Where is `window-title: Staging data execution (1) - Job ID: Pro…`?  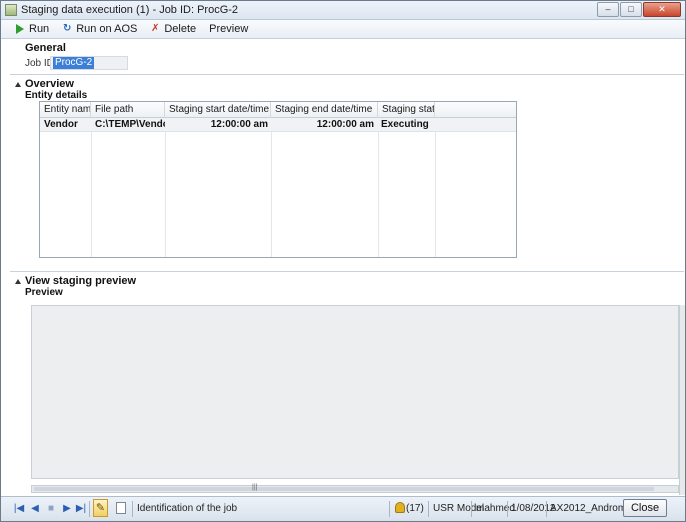
window-title: Staging data execution (1) - Job ID: Pro… is located at coordinates (130, 10).